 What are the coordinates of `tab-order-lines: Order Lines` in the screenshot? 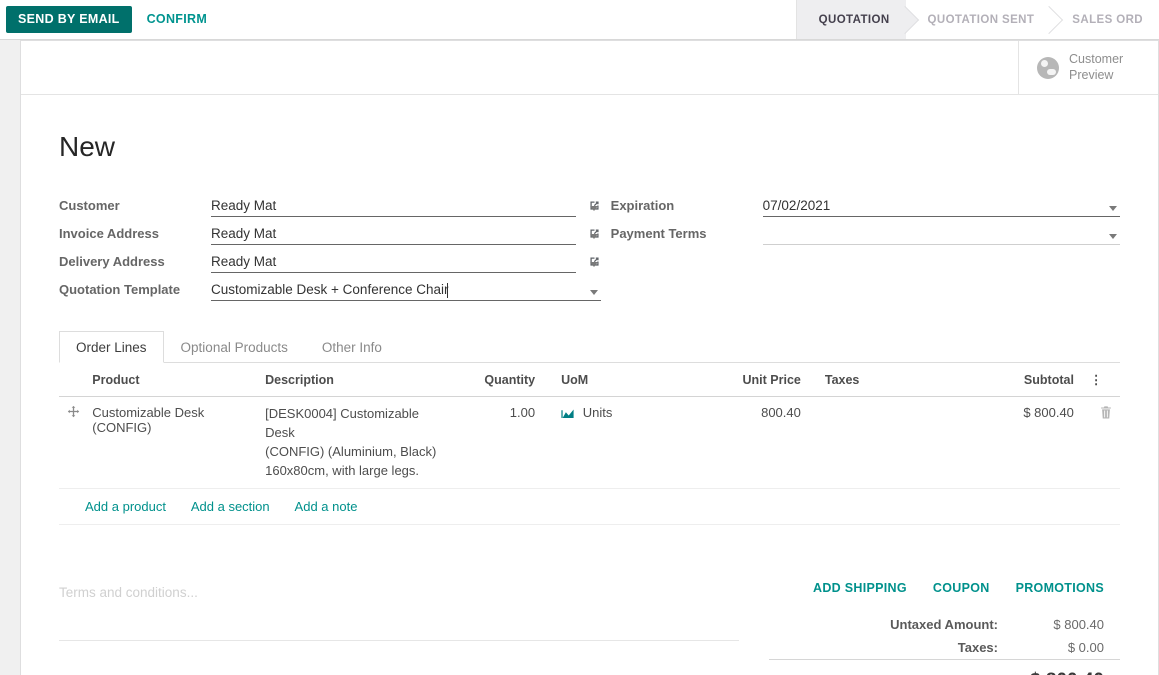 It's located at (111, 347).